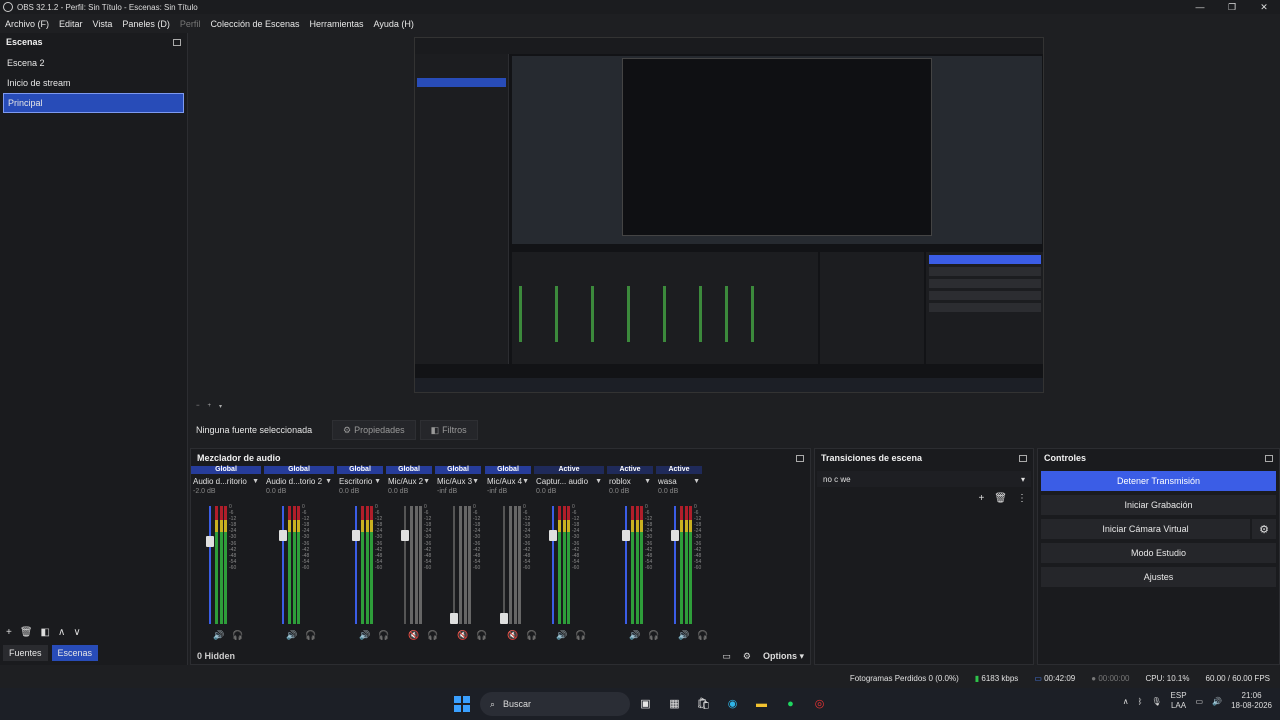  What do you see at coordinates (819, 703) in the screenshot?
I see `obs-taskbar-icon: ◎` at bounding box center [819, 703].